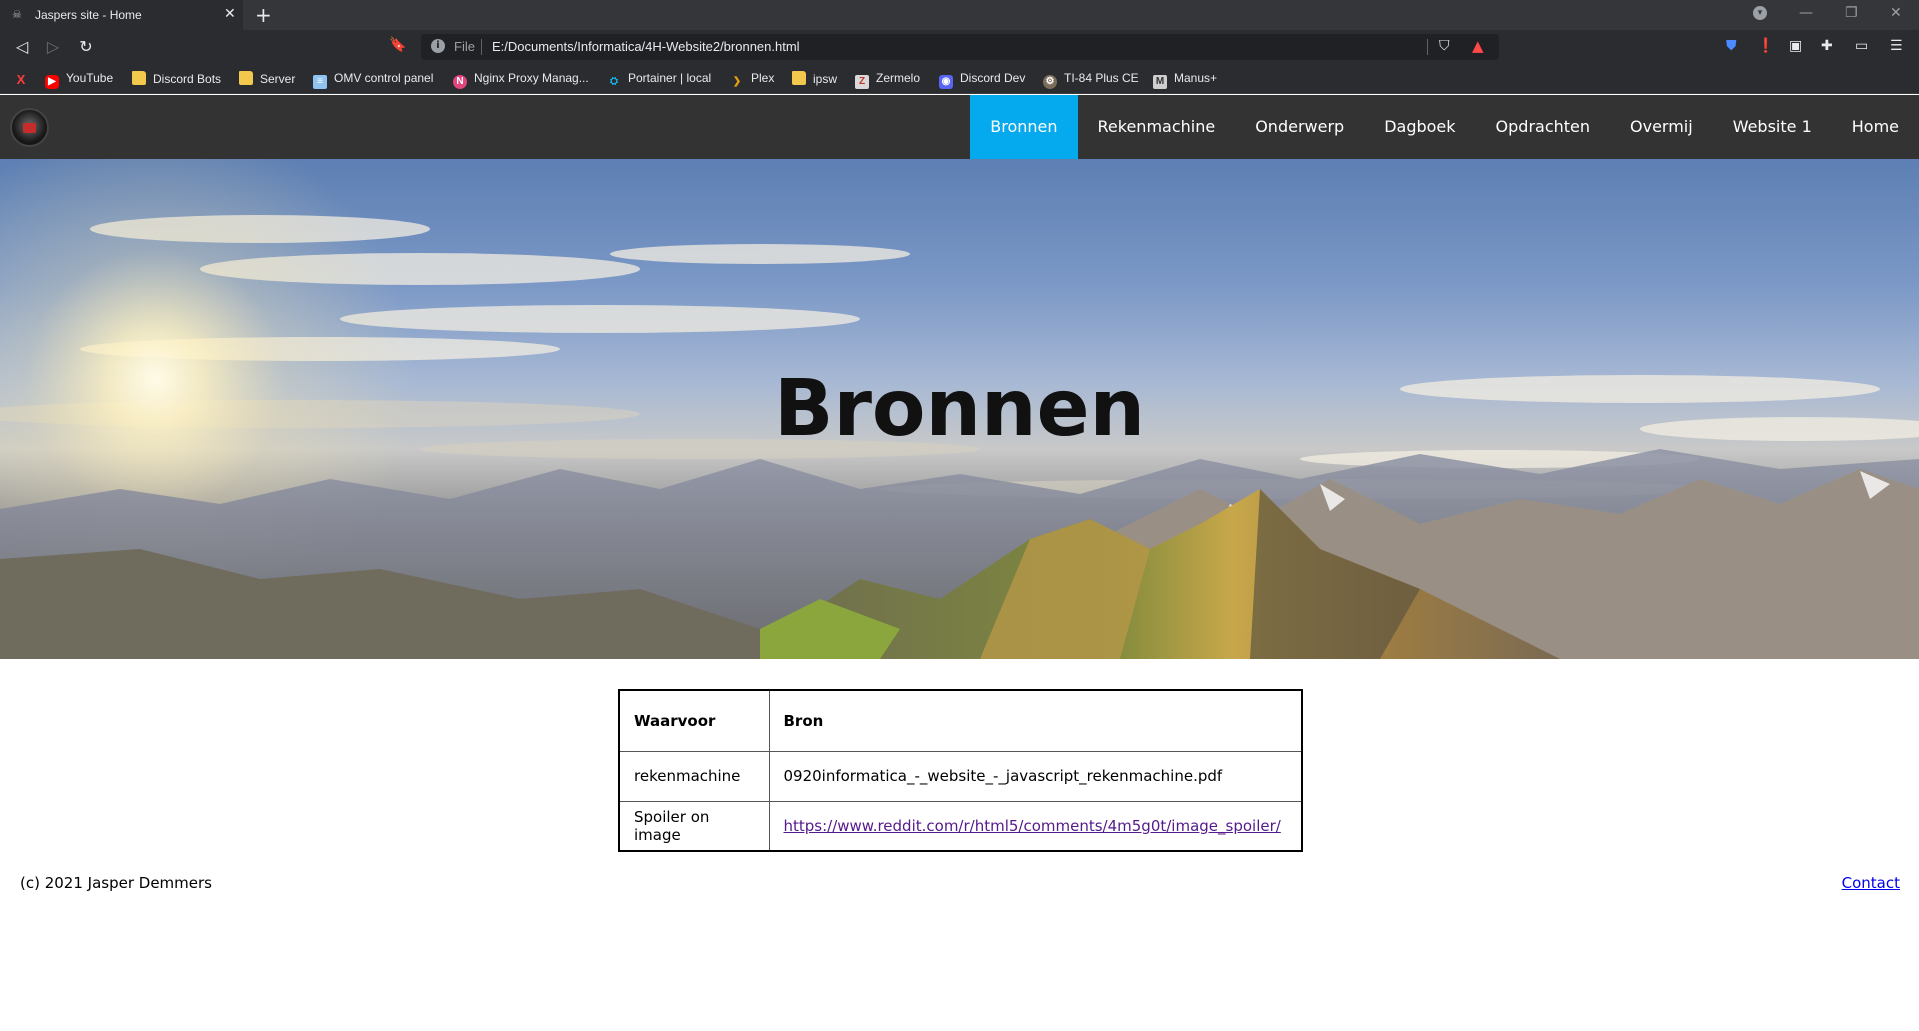 The height and width of the screenshot is (1031, 1919). What do you see at coordinates (86, 47) in the screenshot?
I see `reload-icon: ↻` at bounding box center [86, 47].